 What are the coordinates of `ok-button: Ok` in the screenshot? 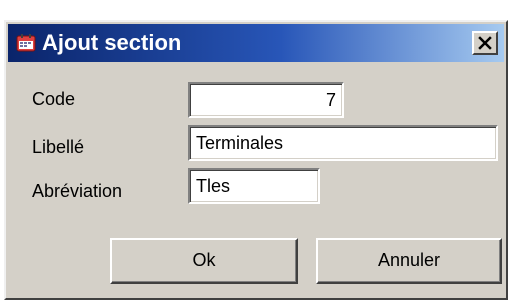 It's located at (204, 261).